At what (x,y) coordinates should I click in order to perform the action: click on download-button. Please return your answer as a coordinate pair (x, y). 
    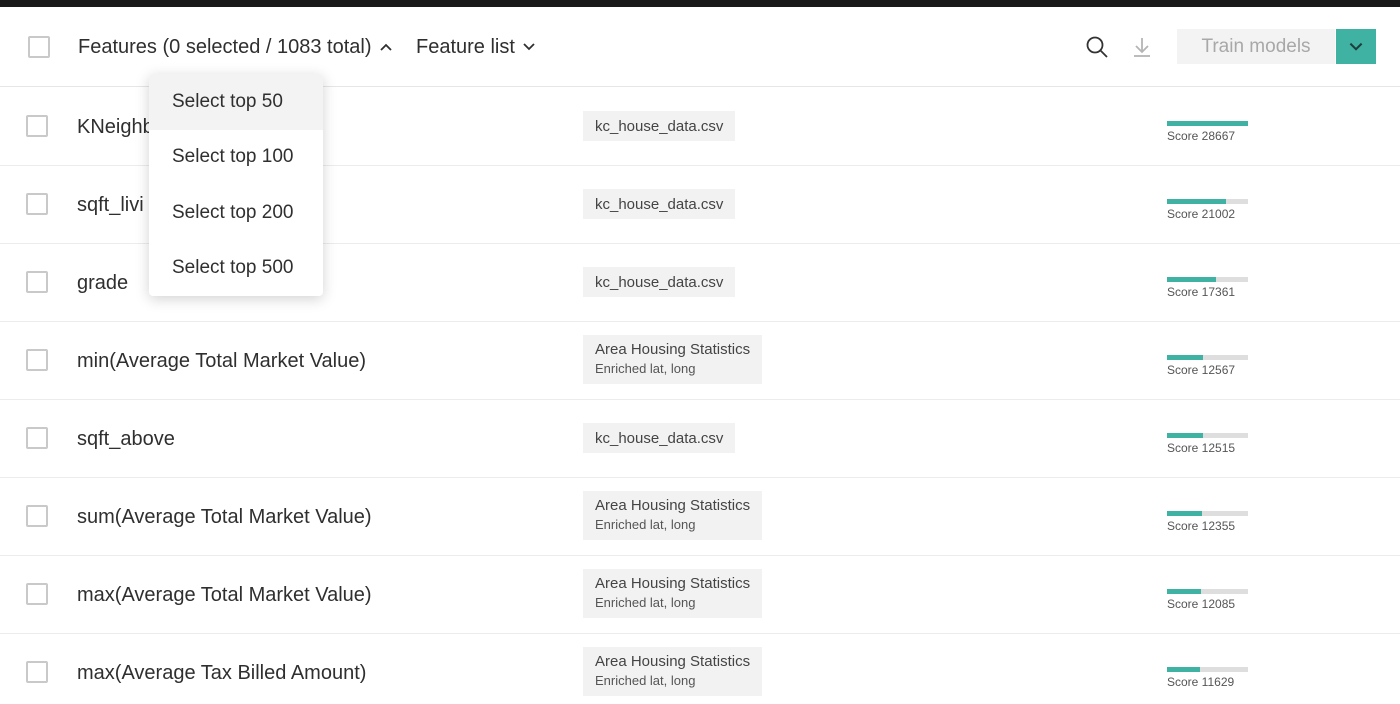
    Looking at the image, I should click on (1142, 47).